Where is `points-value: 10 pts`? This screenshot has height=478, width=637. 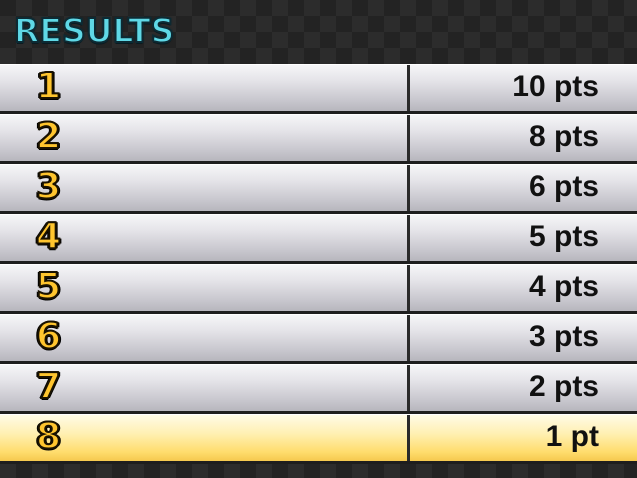
points-value: 10 pts is located at coordinates (555, 86).